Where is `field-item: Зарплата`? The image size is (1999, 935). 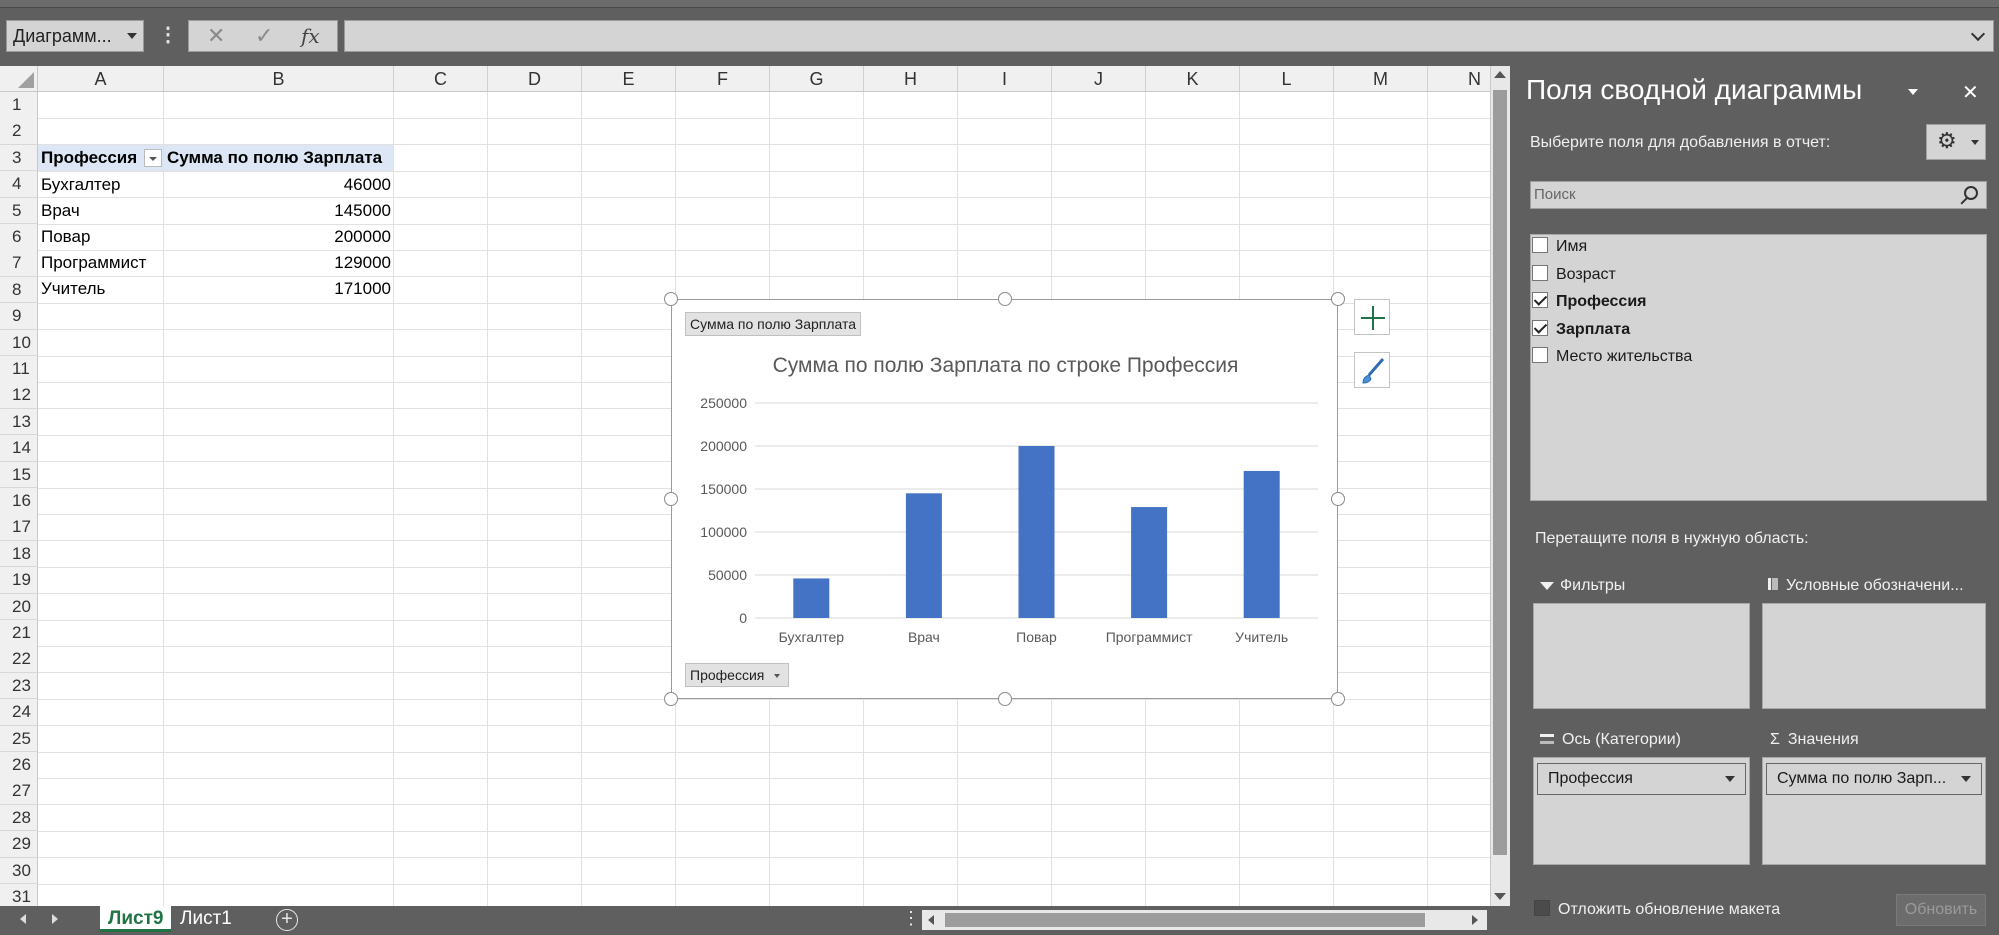 field-item: Зарплата is located at coordinates (1581, 330).